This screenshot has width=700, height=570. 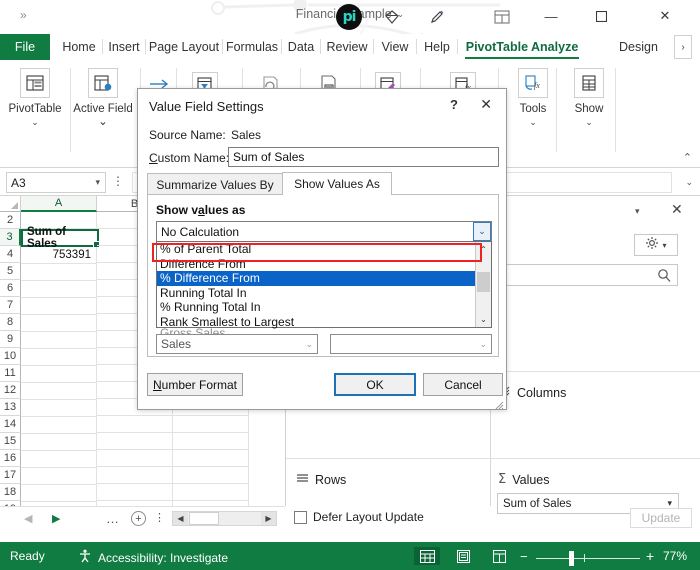 What do you see at coordinates (59, 306) in the screenshot?
I see `cell-a7` at bounding box center [59, 306].